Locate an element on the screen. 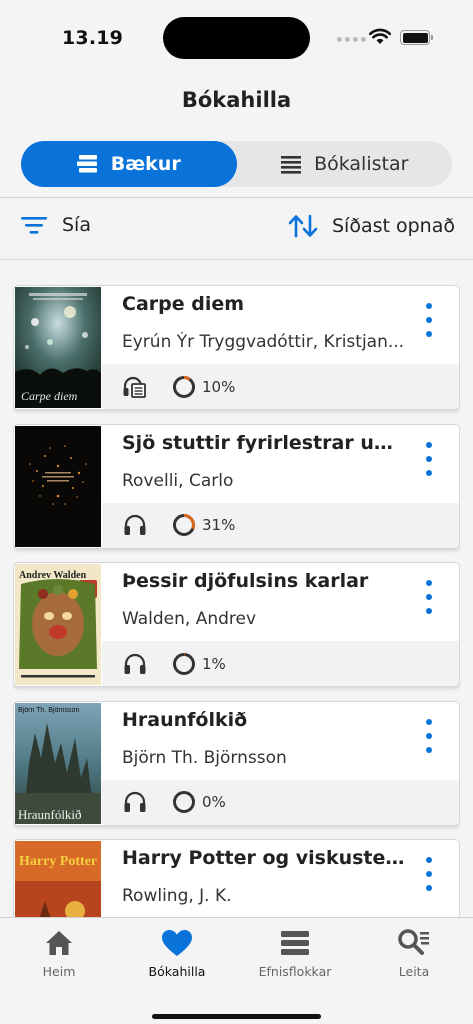 The image size is (473, 1024). filter-label: Sía is located at coordinates (76, 225).